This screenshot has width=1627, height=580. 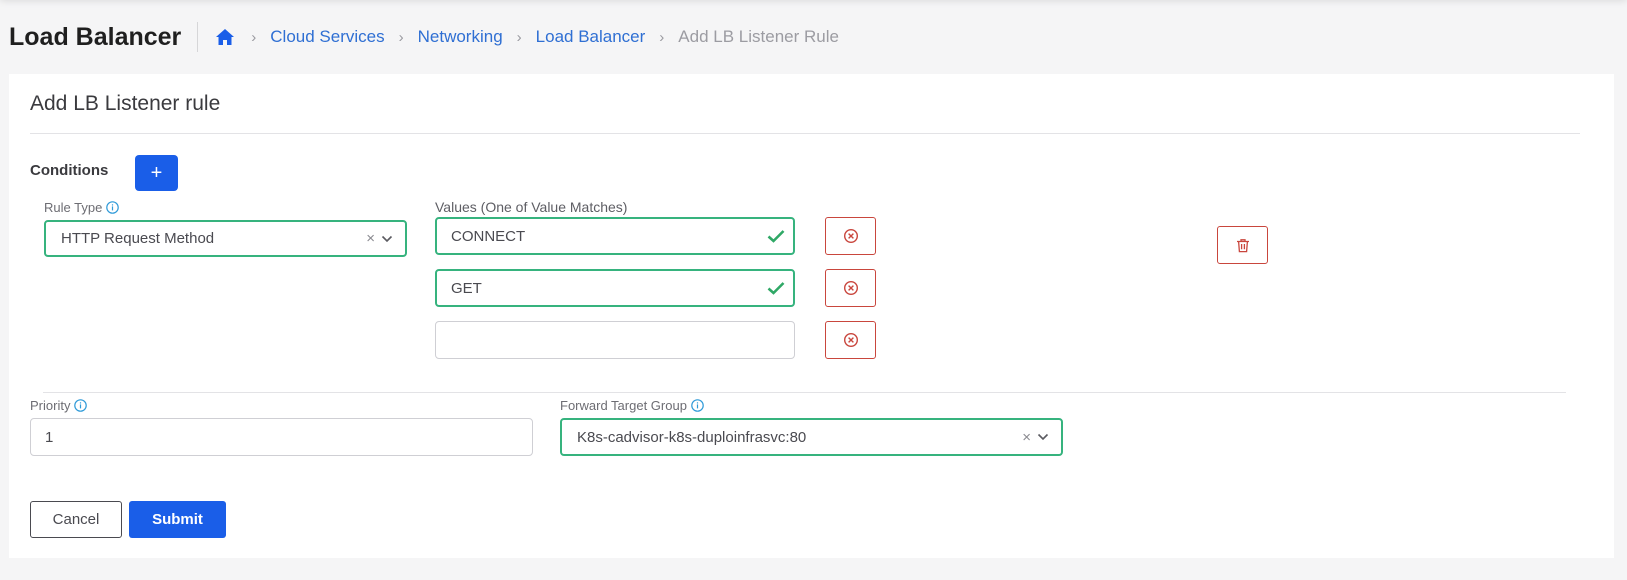 I want to click on priority-label-text: Priority, so click(x=50, y=405).